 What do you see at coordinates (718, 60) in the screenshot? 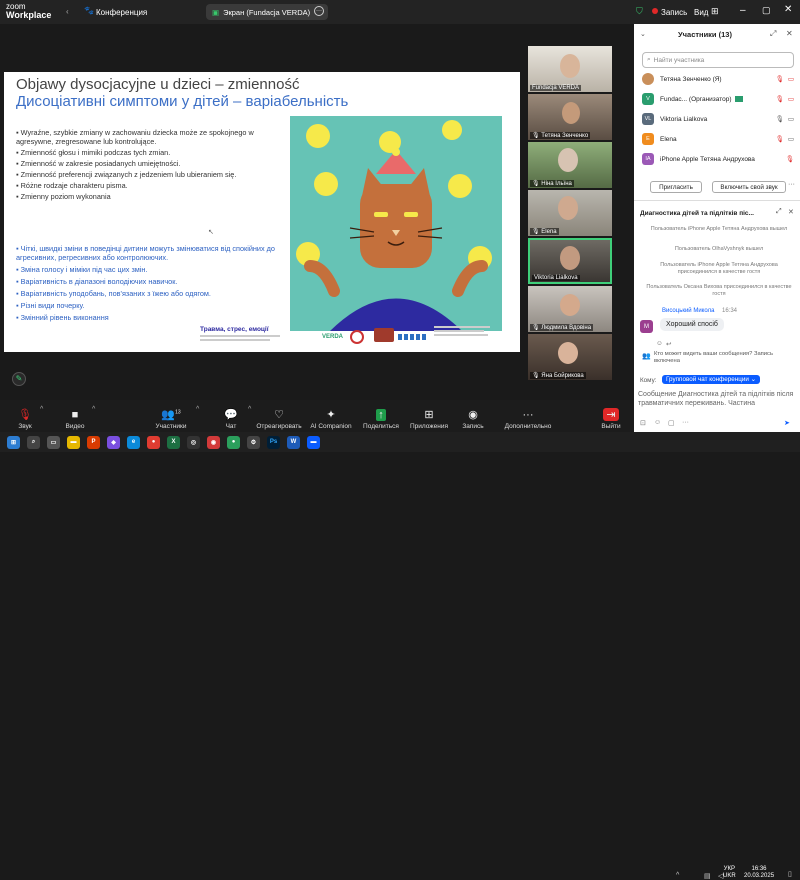
I see `search-participant-input: ⌕ Найти участника` at bounding box center [718, 60].